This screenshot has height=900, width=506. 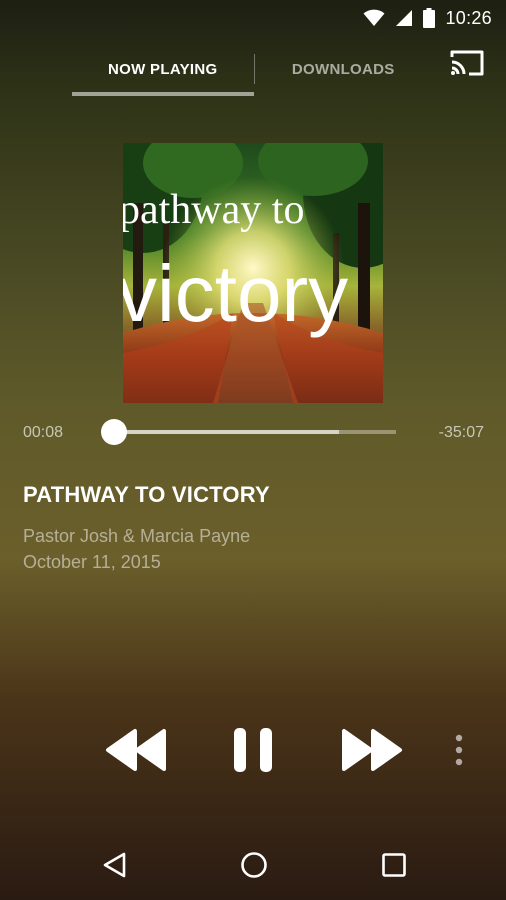 I want to click on rewind-button, so click(x=136, y=752).